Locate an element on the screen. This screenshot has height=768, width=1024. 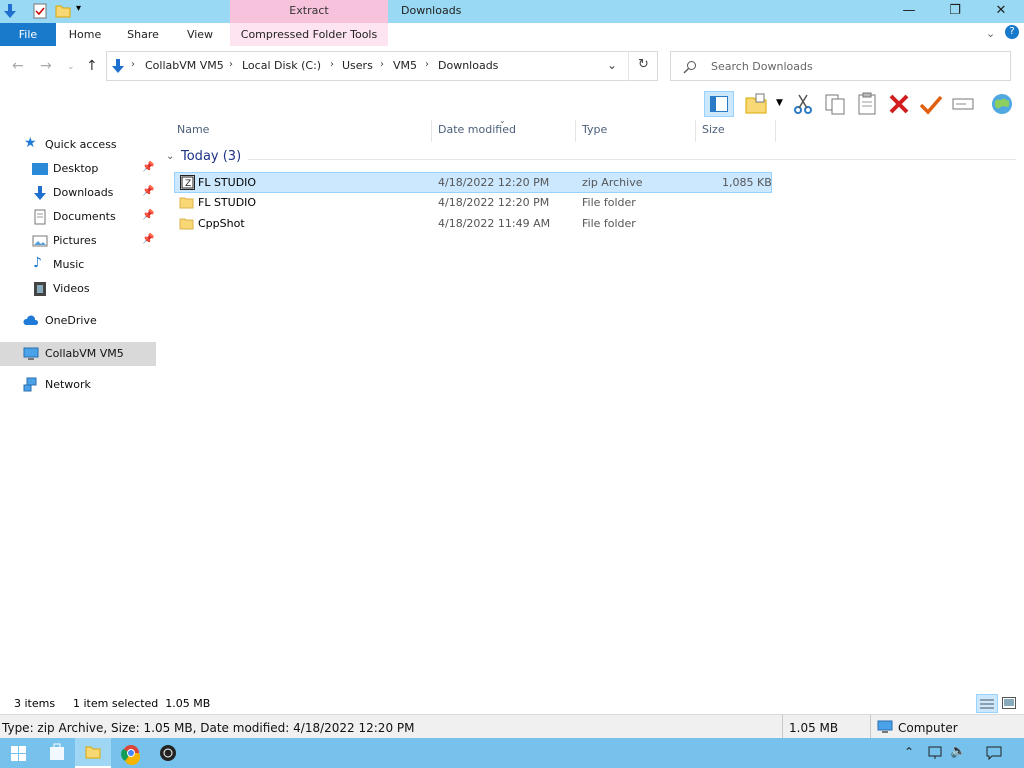
breadcrumb-vm5: VM5 is located at coordinates (405, 65).